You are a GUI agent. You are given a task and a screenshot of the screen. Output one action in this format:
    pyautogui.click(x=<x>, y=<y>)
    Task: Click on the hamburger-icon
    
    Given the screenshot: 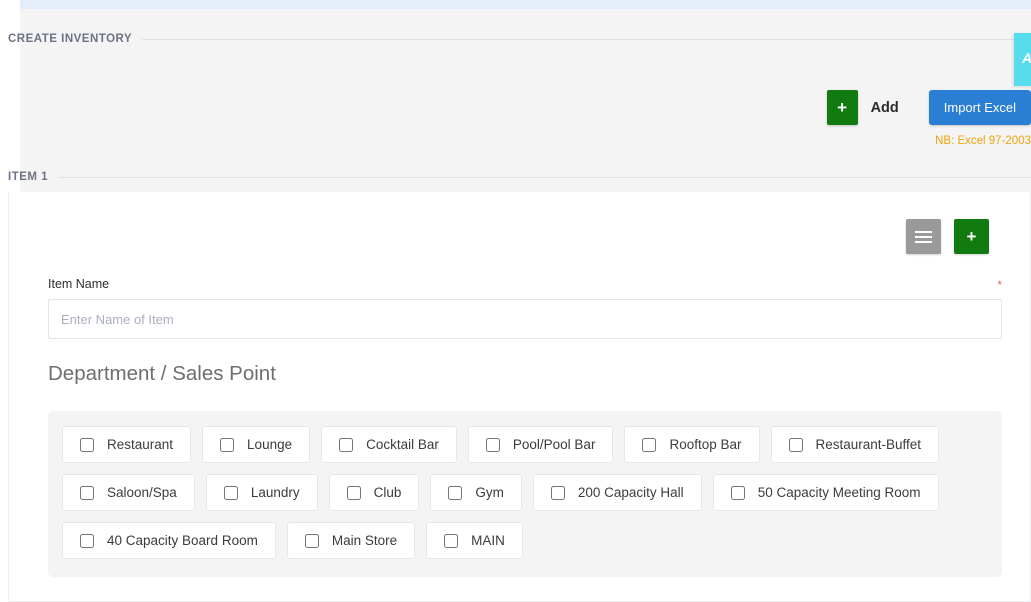 What is the action you would take?
    pyautogui.click(x=923, y=236)
    